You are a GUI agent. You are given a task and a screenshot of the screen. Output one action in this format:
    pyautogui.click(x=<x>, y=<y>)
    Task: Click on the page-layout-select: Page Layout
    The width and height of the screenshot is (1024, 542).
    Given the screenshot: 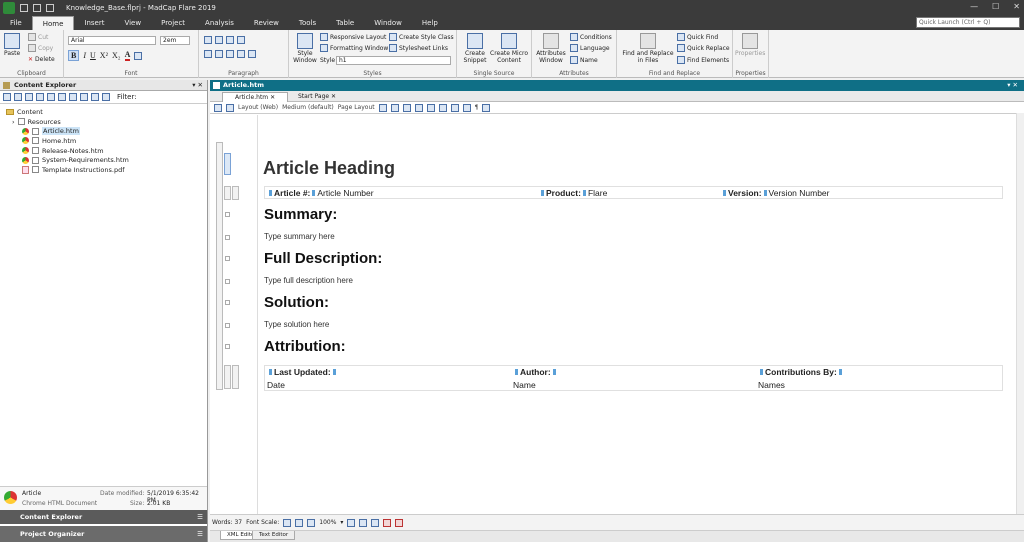 What is the action you would take?
    pyautogui.click(x=356, y=107)
    